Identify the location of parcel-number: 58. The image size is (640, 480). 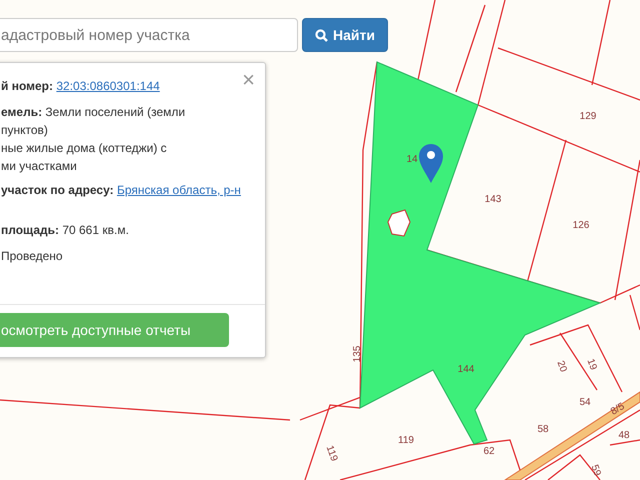
(543, 429).